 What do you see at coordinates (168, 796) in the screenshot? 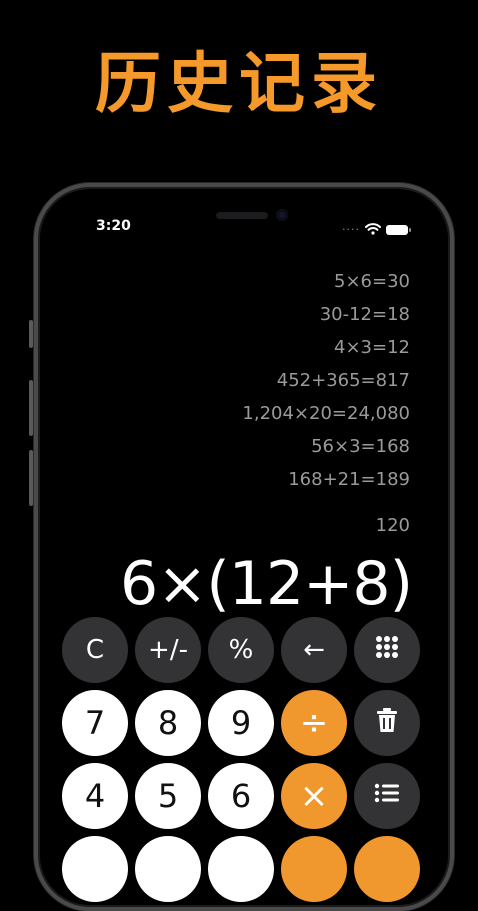
I see `digit-5-button: 5` at bounding box center [168, 796].